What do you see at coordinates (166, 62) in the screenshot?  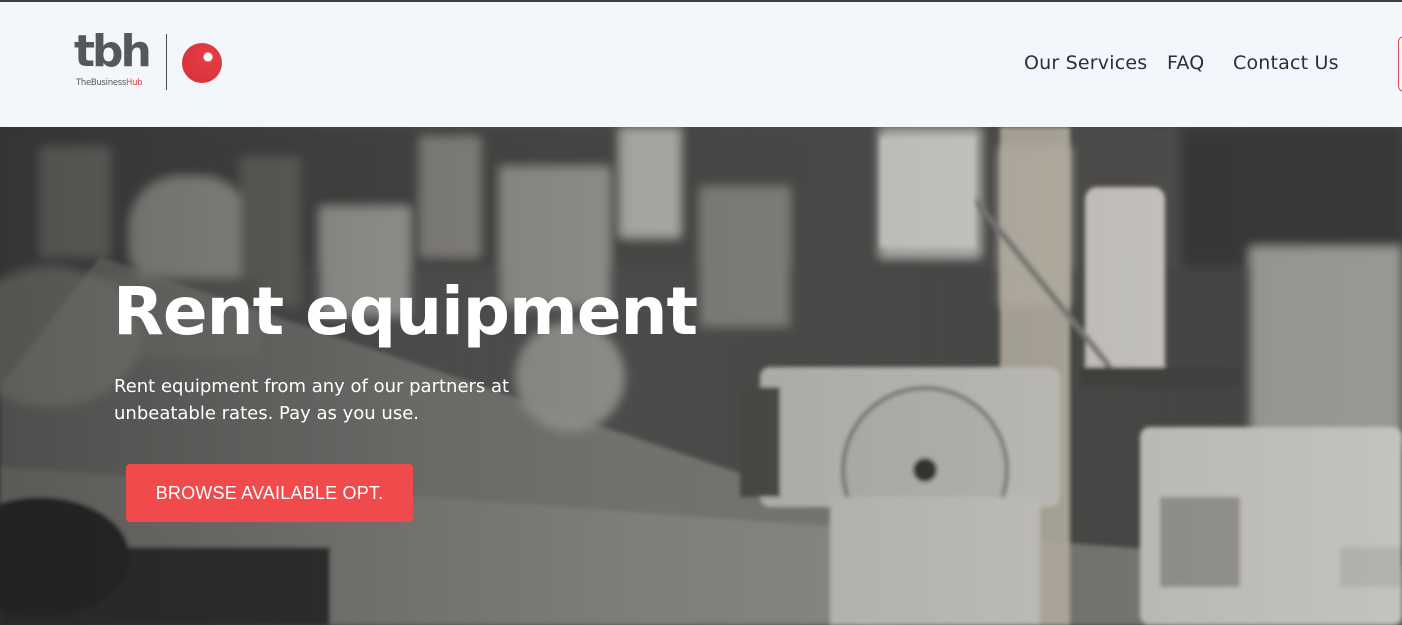 I see `logo-divider` at bounding box center [166, 62].